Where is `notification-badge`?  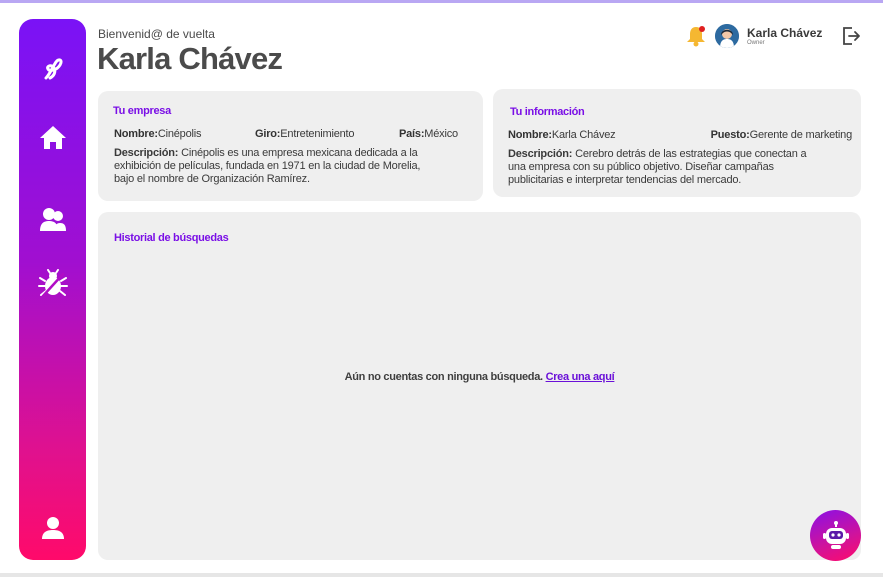
notification-badge is located at coordinates (702, 29).